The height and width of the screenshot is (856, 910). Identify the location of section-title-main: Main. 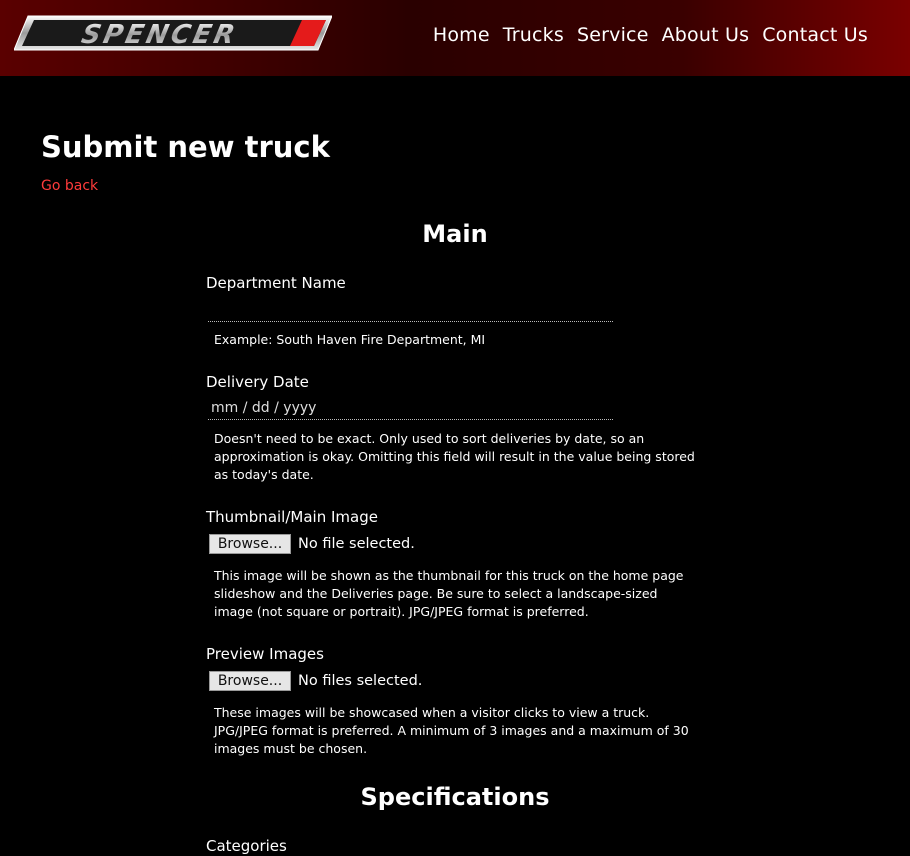
(455, 234).